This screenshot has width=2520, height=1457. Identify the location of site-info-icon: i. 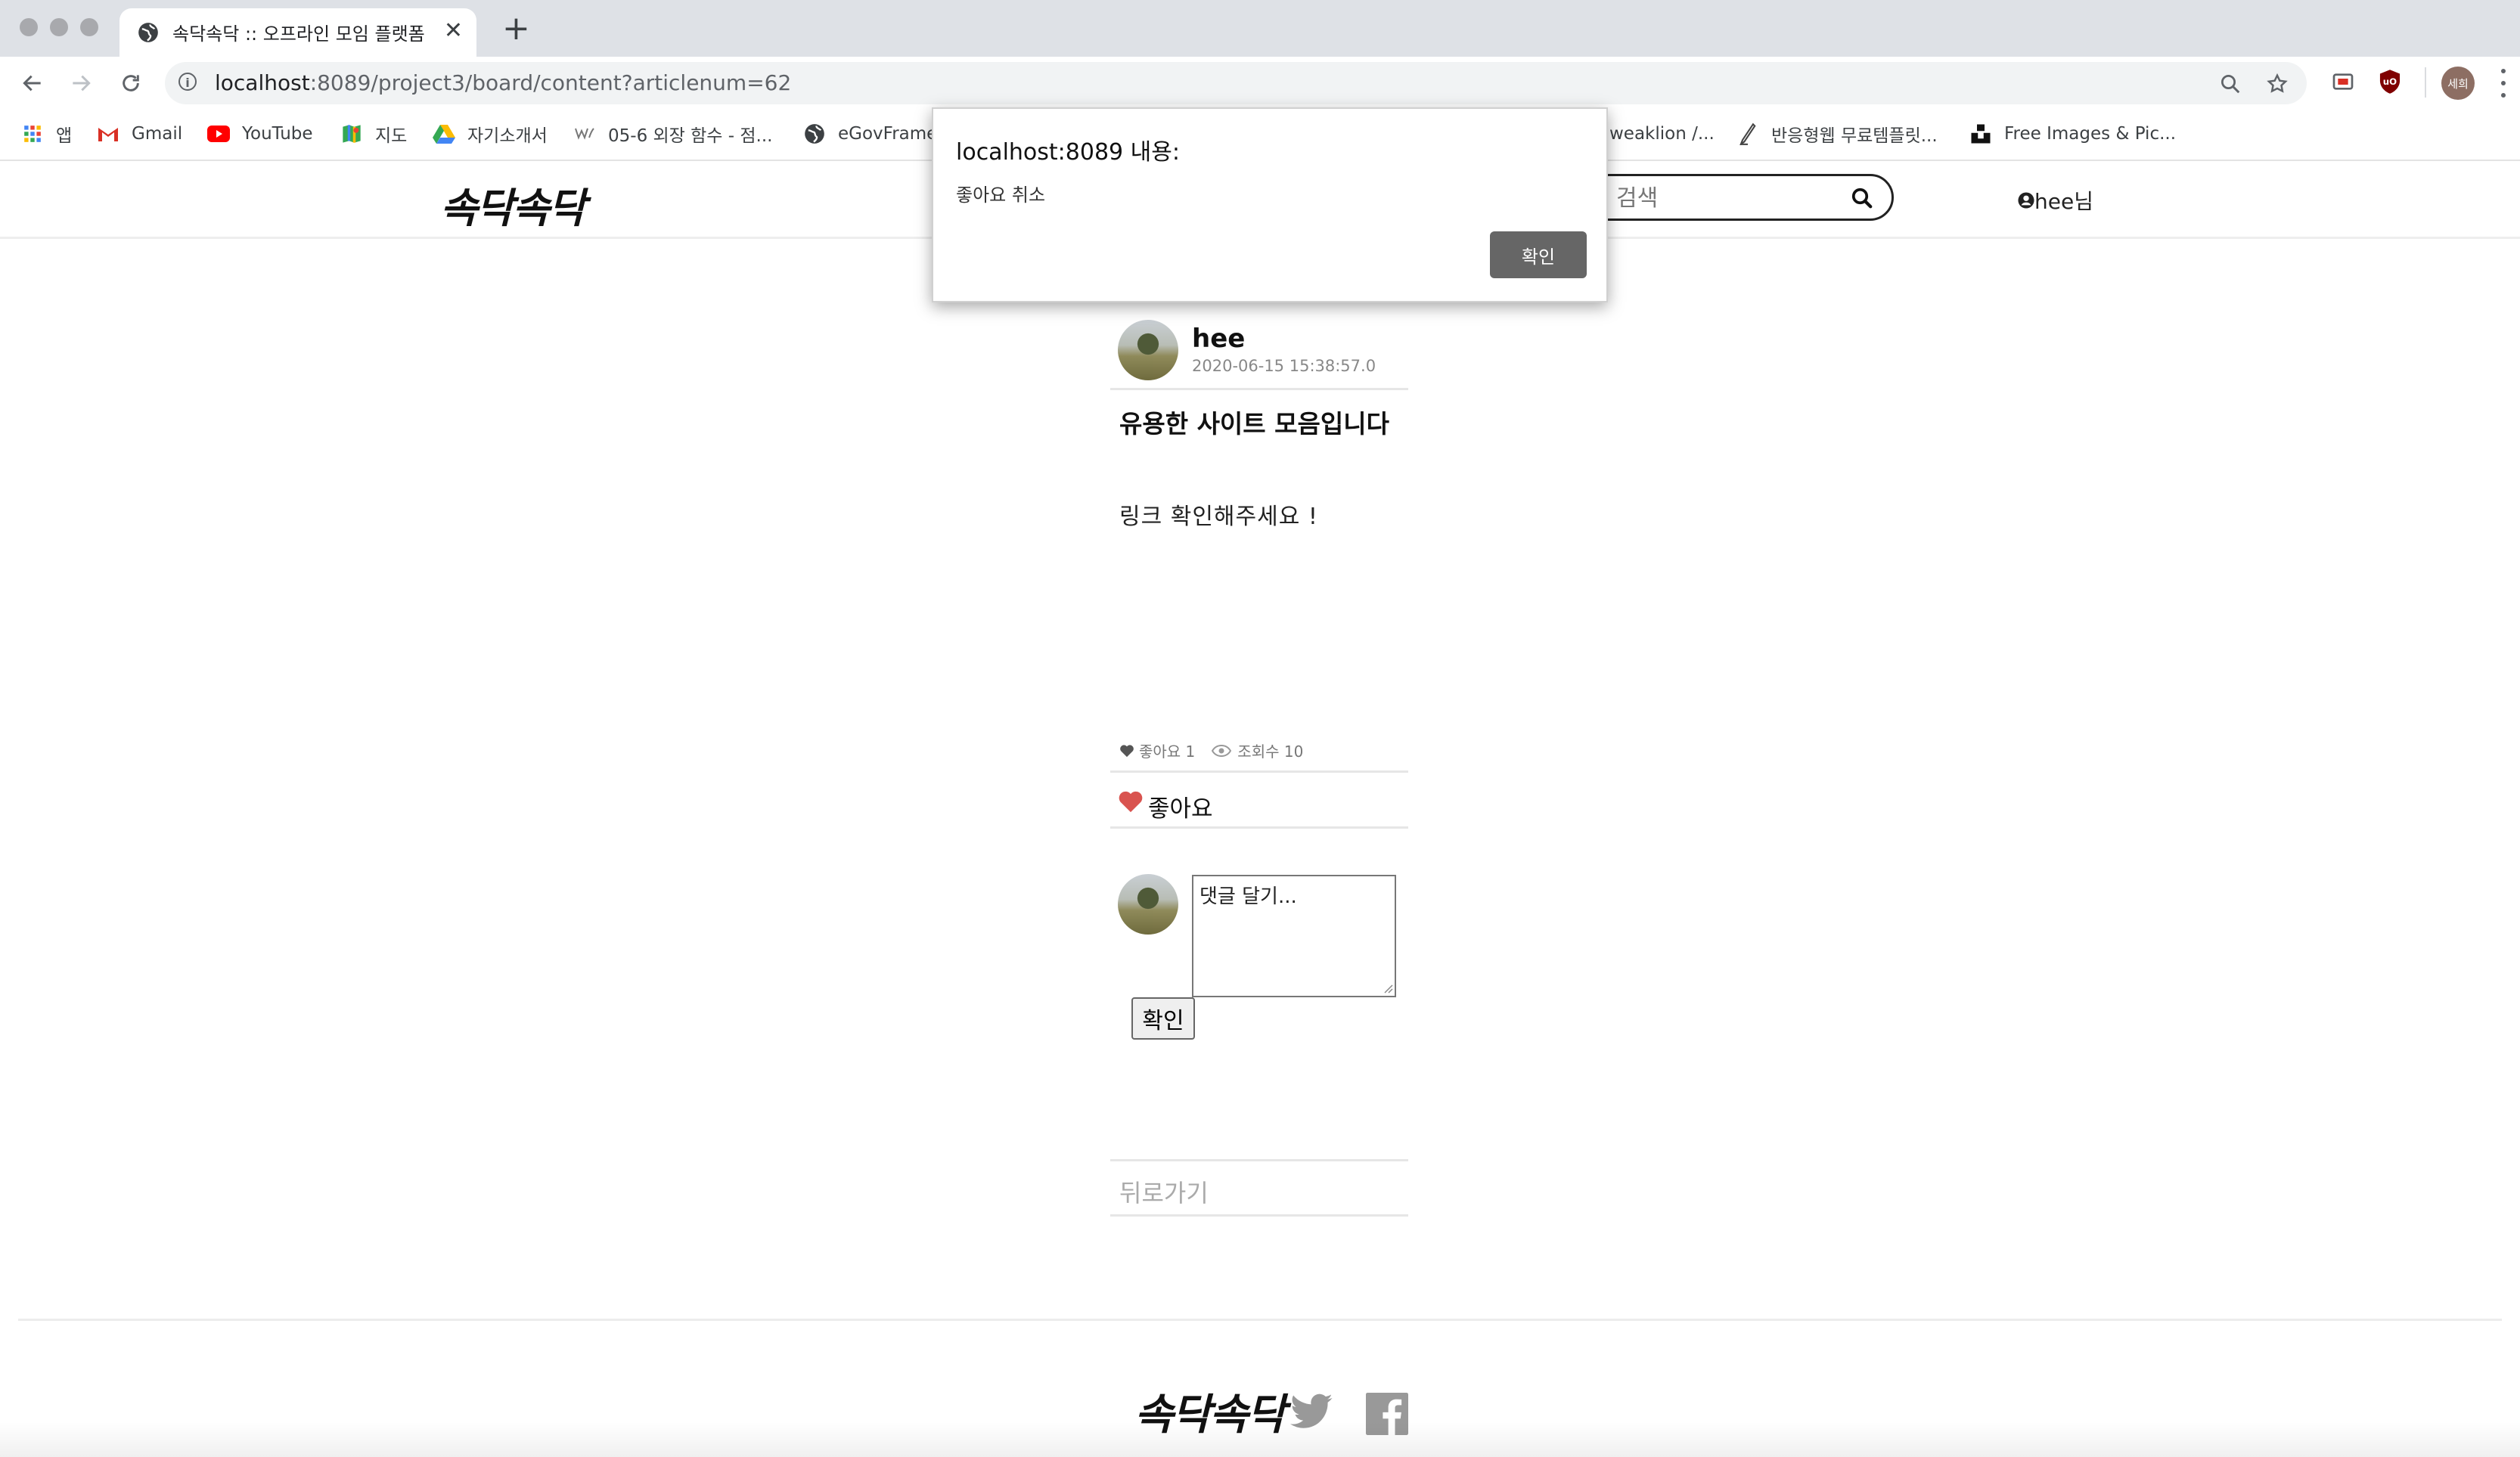
(187, 82).